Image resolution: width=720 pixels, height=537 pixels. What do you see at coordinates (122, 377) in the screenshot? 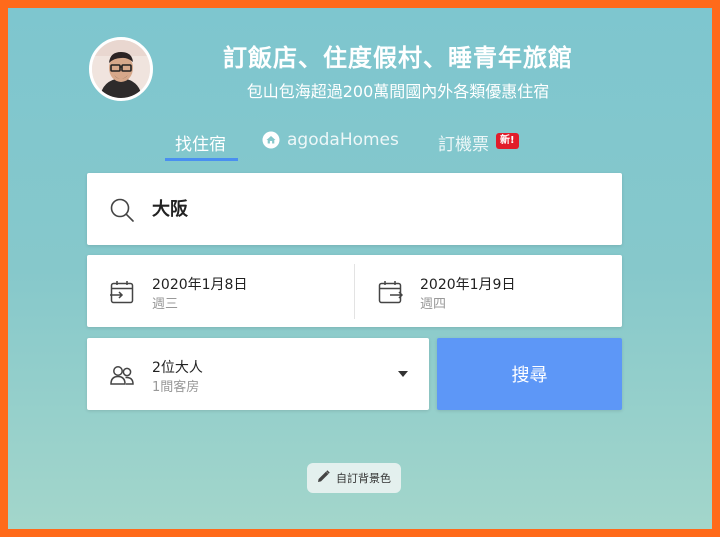
I see `people-icon` at bounding box center [122, 377].